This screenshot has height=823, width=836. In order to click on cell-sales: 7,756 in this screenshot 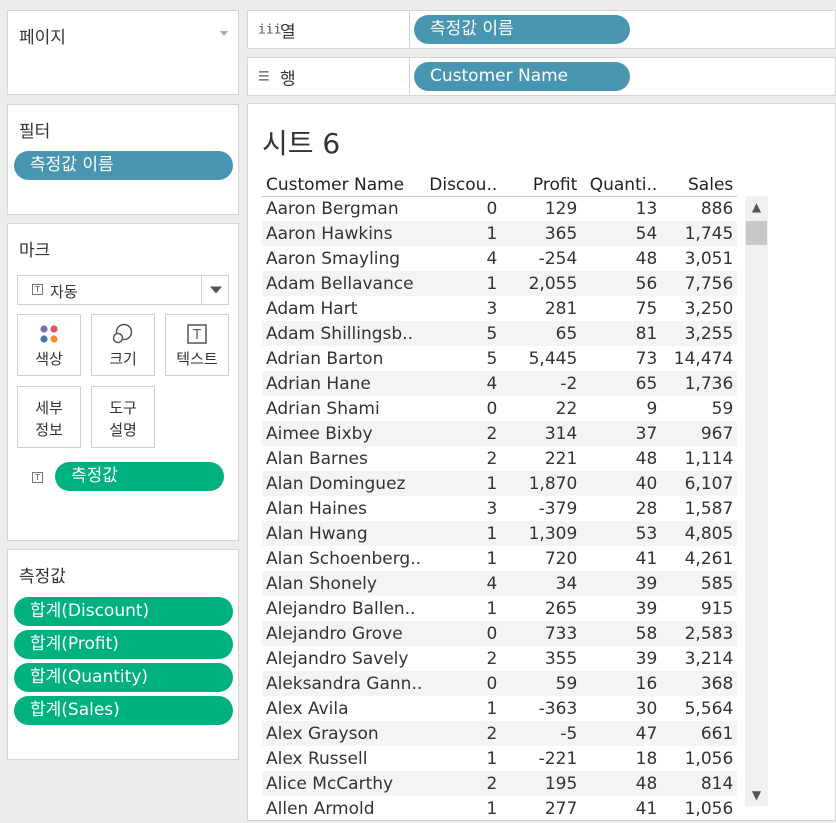, I will do `click(697, 283)`.